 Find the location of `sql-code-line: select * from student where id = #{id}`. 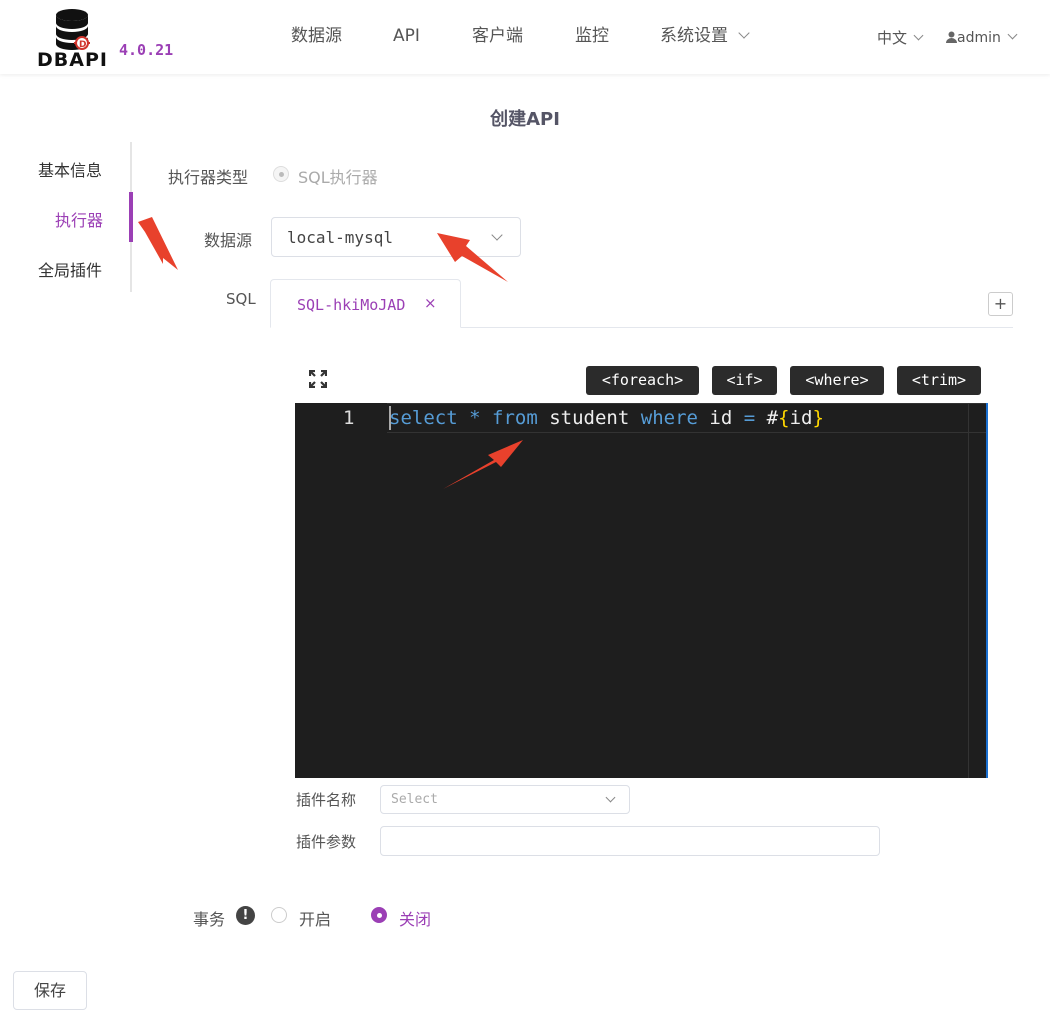

sql-code-line: select * from student where id = #{id} is located at coordinates (606, 418).